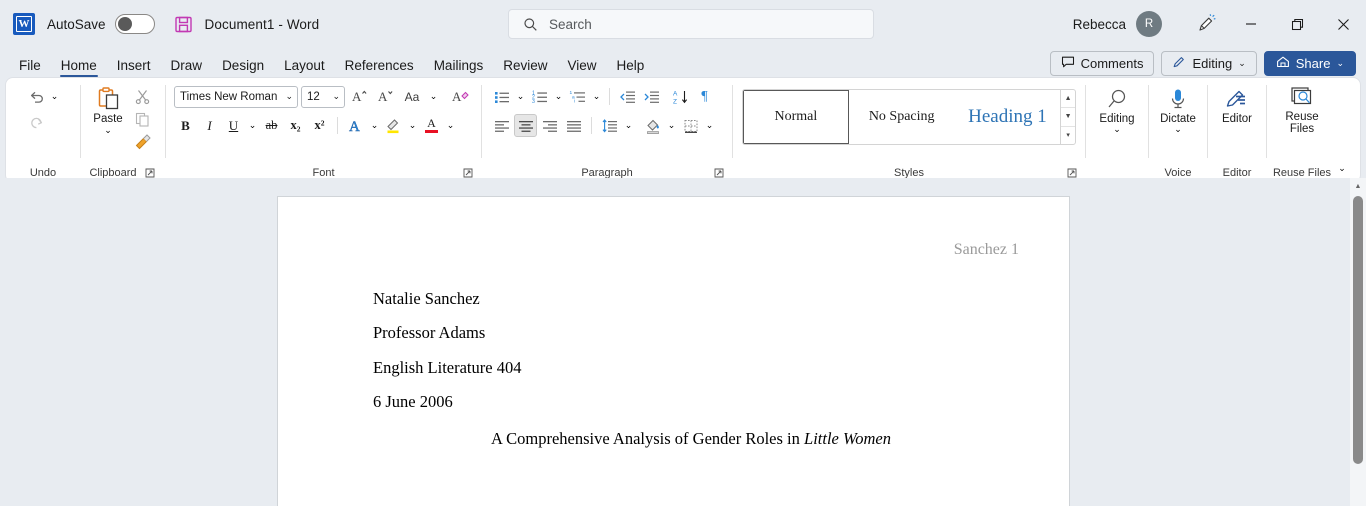 The height and width of the screenshot is (506, 1366). What do you see at coordinates (691, 24) in the screenshot?
I see `search-input: Search` at bounding box center [691, 24].